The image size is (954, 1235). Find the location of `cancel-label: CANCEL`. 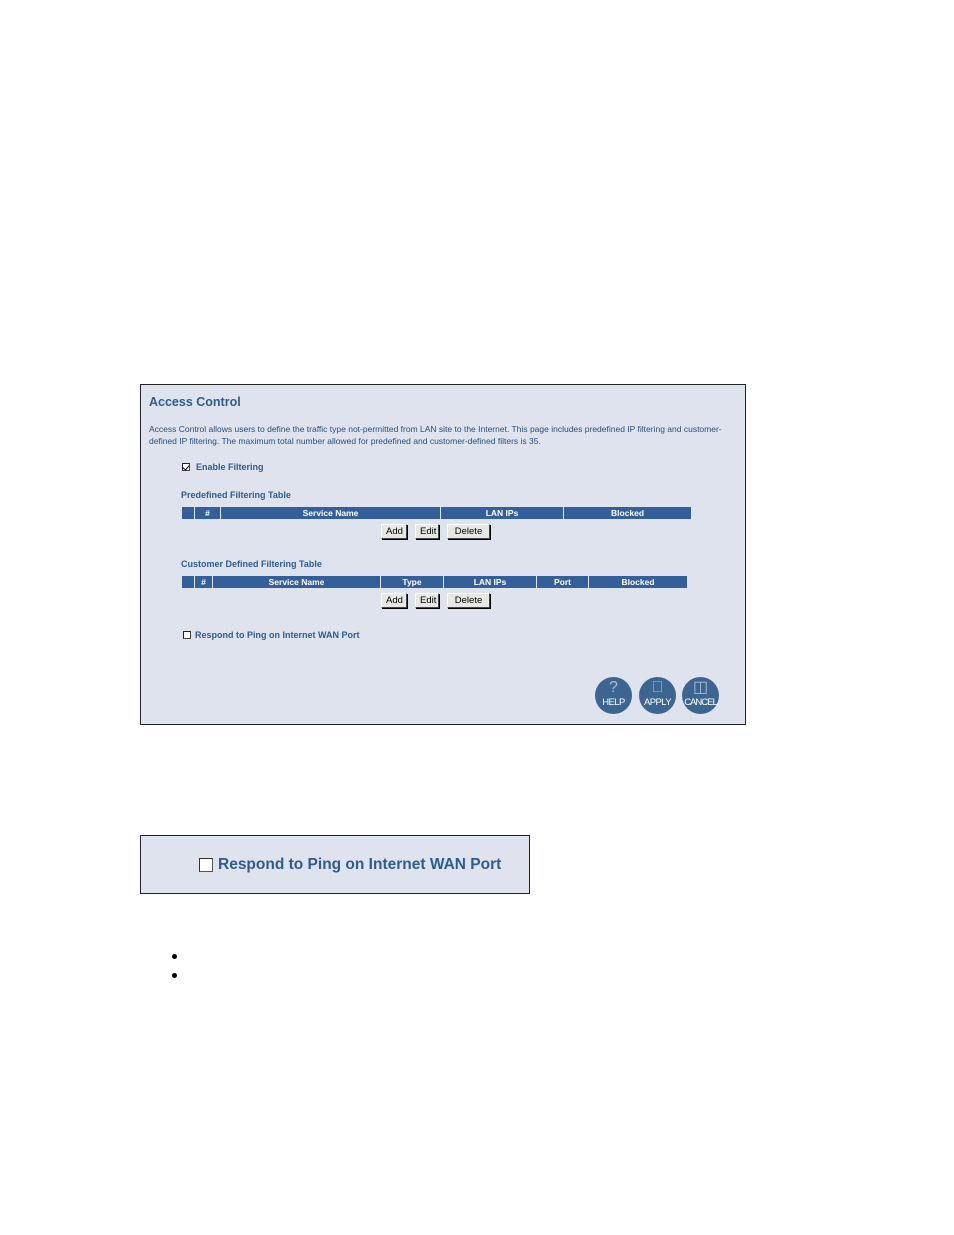

cancel-label: CANCEL is located at coordinates (701, 702).